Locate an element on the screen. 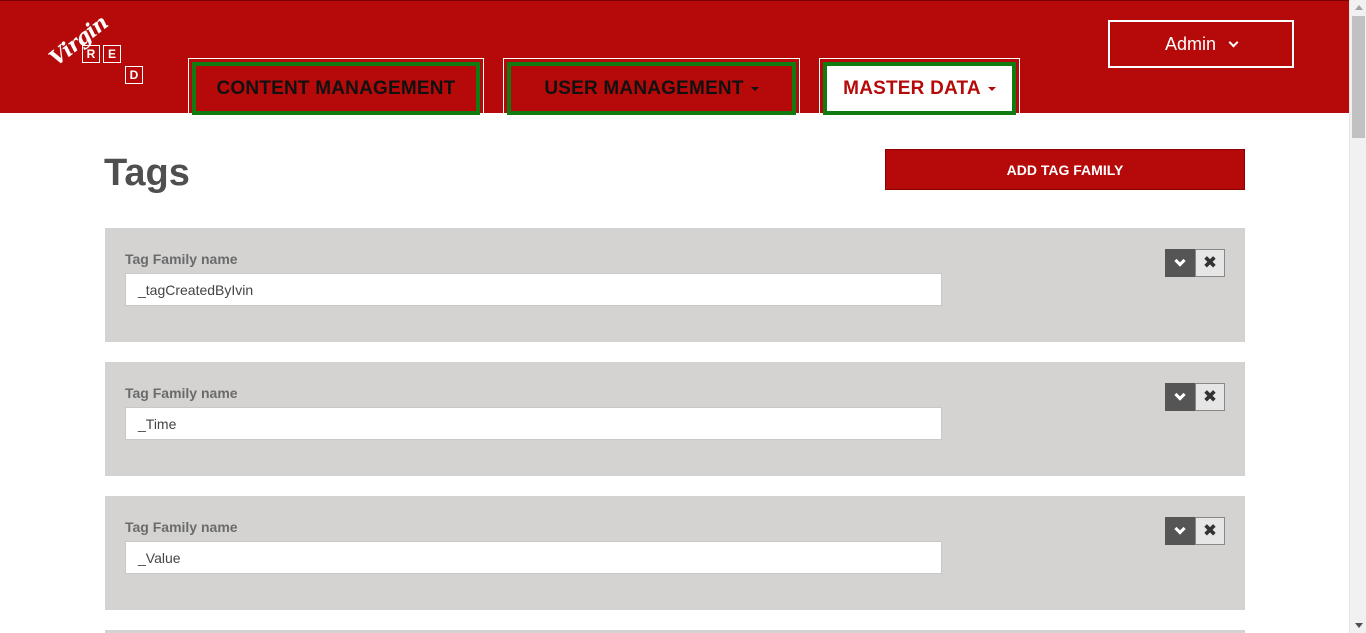 The image size is (1366, 633). virgin-red-logo: Virgin R E D is located at coordinates (95, 48).